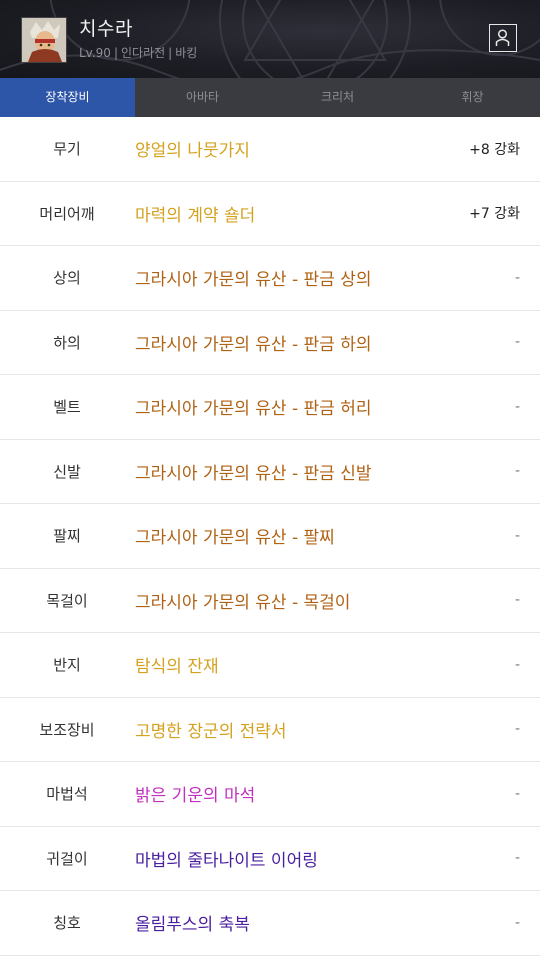  Describe the element at coordinates (253, 407) in the screenshot. I see `equipment-item-name: 그라시아 가문의 유산 - 판금 허리` at that location.